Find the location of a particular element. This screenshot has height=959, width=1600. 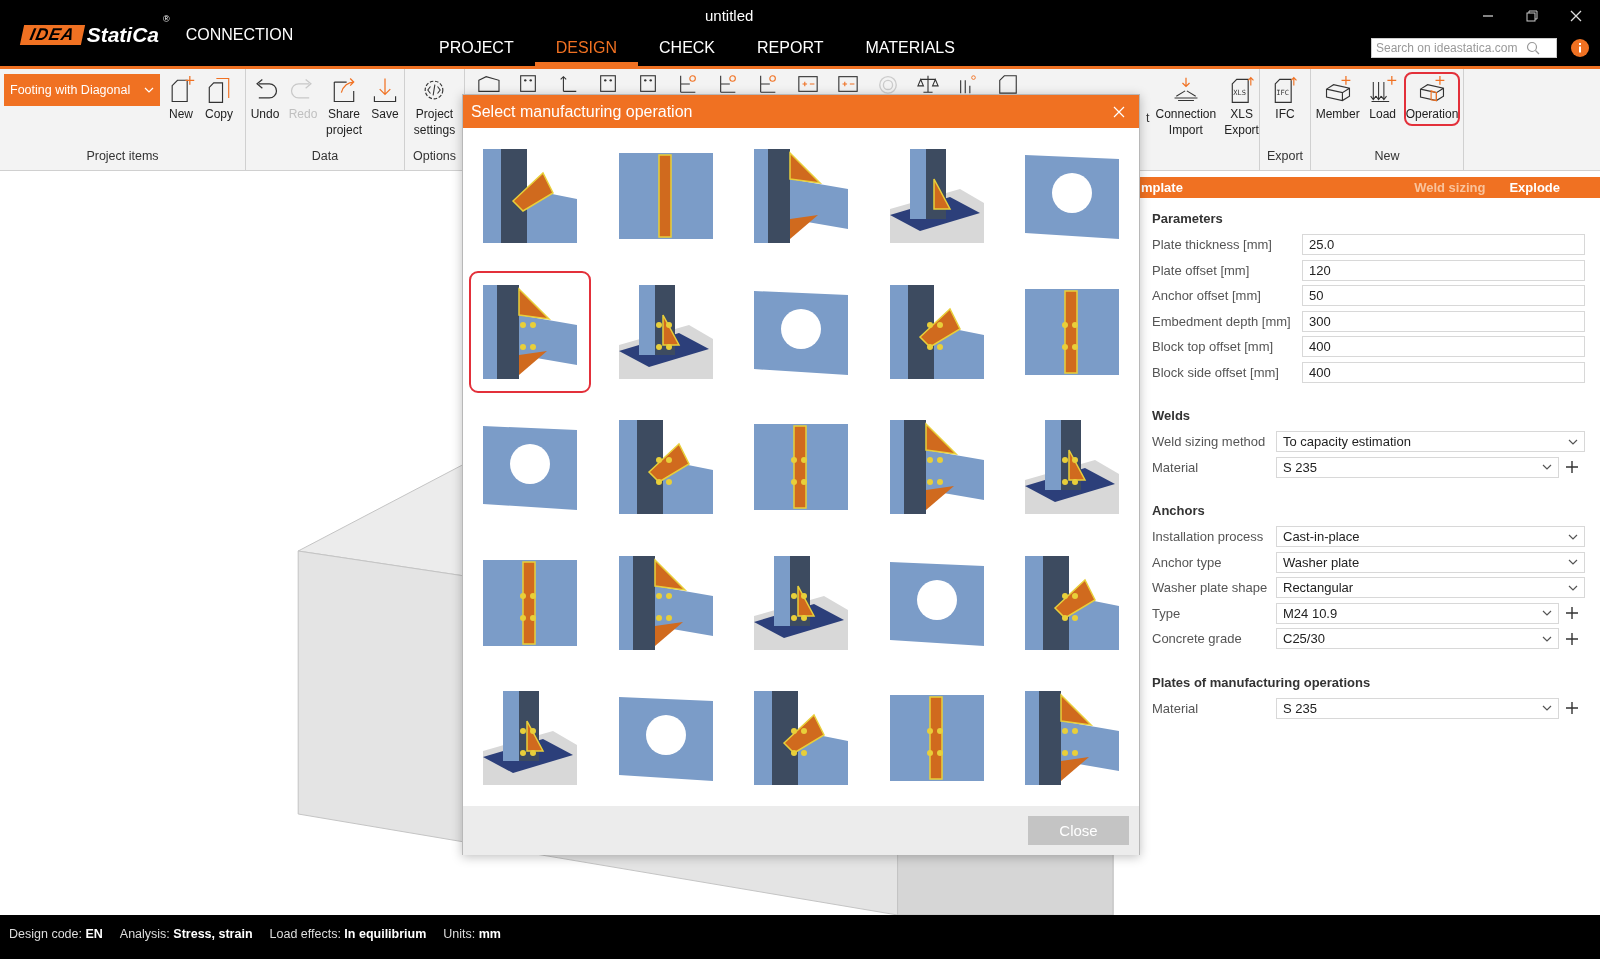

menu-tab: CHECK is located at coordinates (687, 48).